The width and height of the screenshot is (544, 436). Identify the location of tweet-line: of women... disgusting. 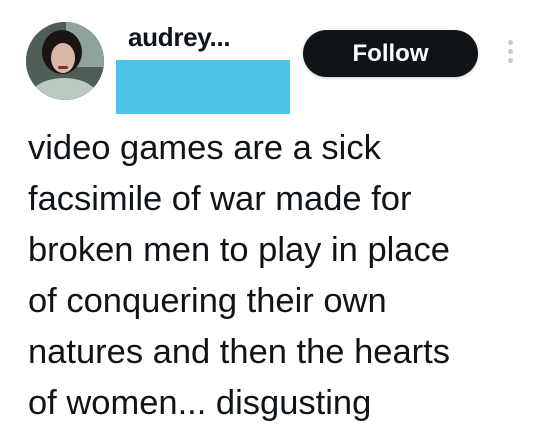
(200, 403).